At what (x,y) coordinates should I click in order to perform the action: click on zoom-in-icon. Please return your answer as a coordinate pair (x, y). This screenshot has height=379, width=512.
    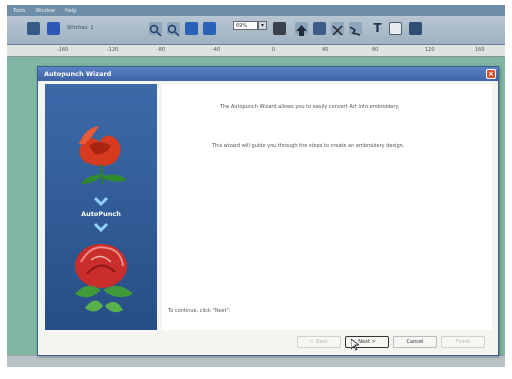
    Looking at the image, I should click on (155, 29).